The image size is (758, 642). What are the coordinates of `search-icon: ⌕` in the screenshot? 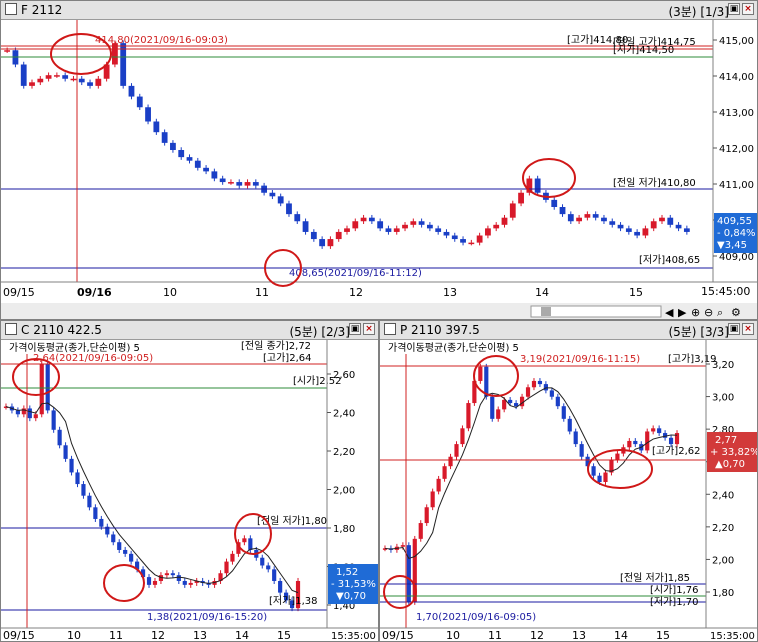 It's located at (720, 312).